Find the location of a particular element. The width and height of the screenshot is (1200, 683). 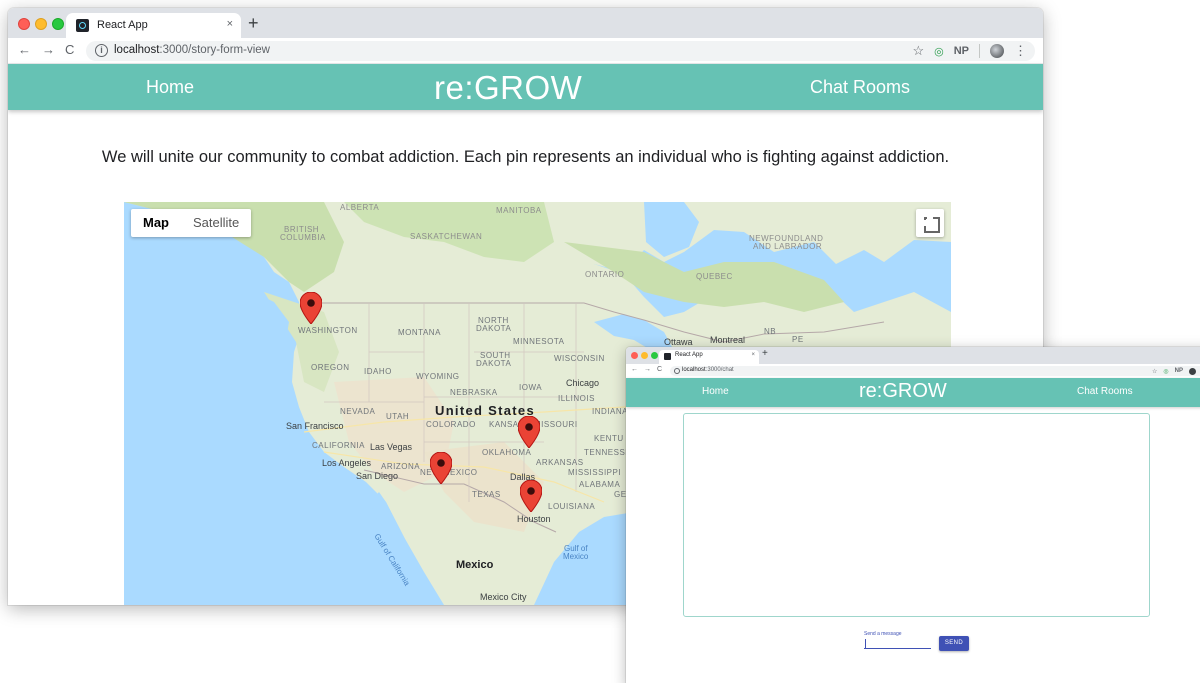

map-label: SASKATCHEWAN is located at coordinates (446, 236).